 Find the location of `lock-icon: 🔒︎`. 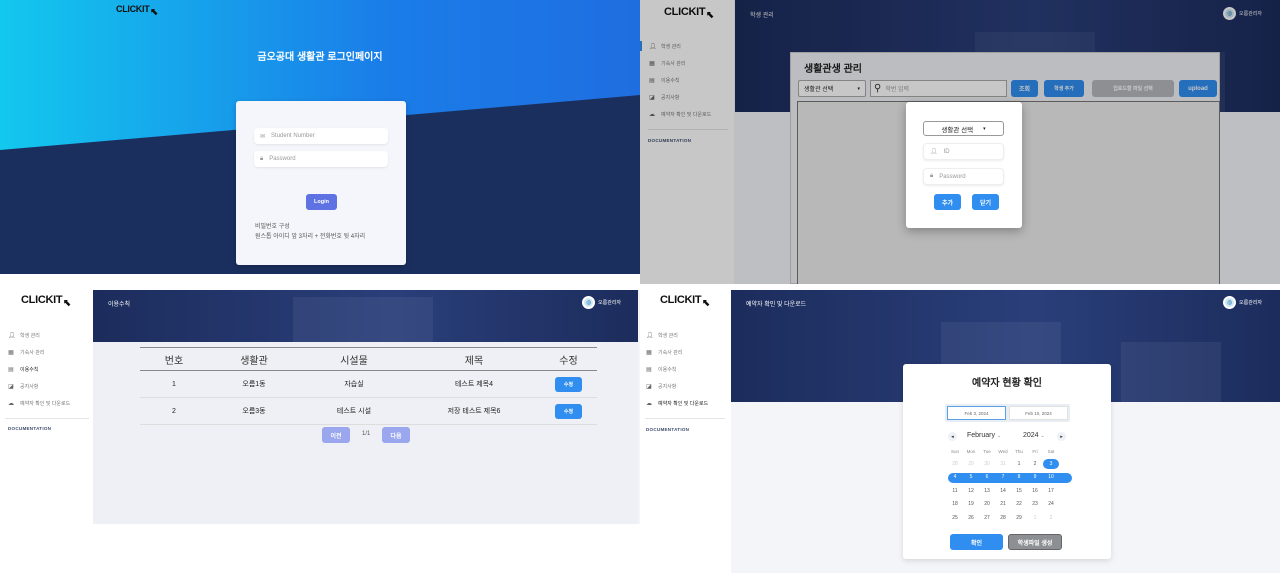

lock-icon: 🔒︎ is located at coordinates (262, 158).